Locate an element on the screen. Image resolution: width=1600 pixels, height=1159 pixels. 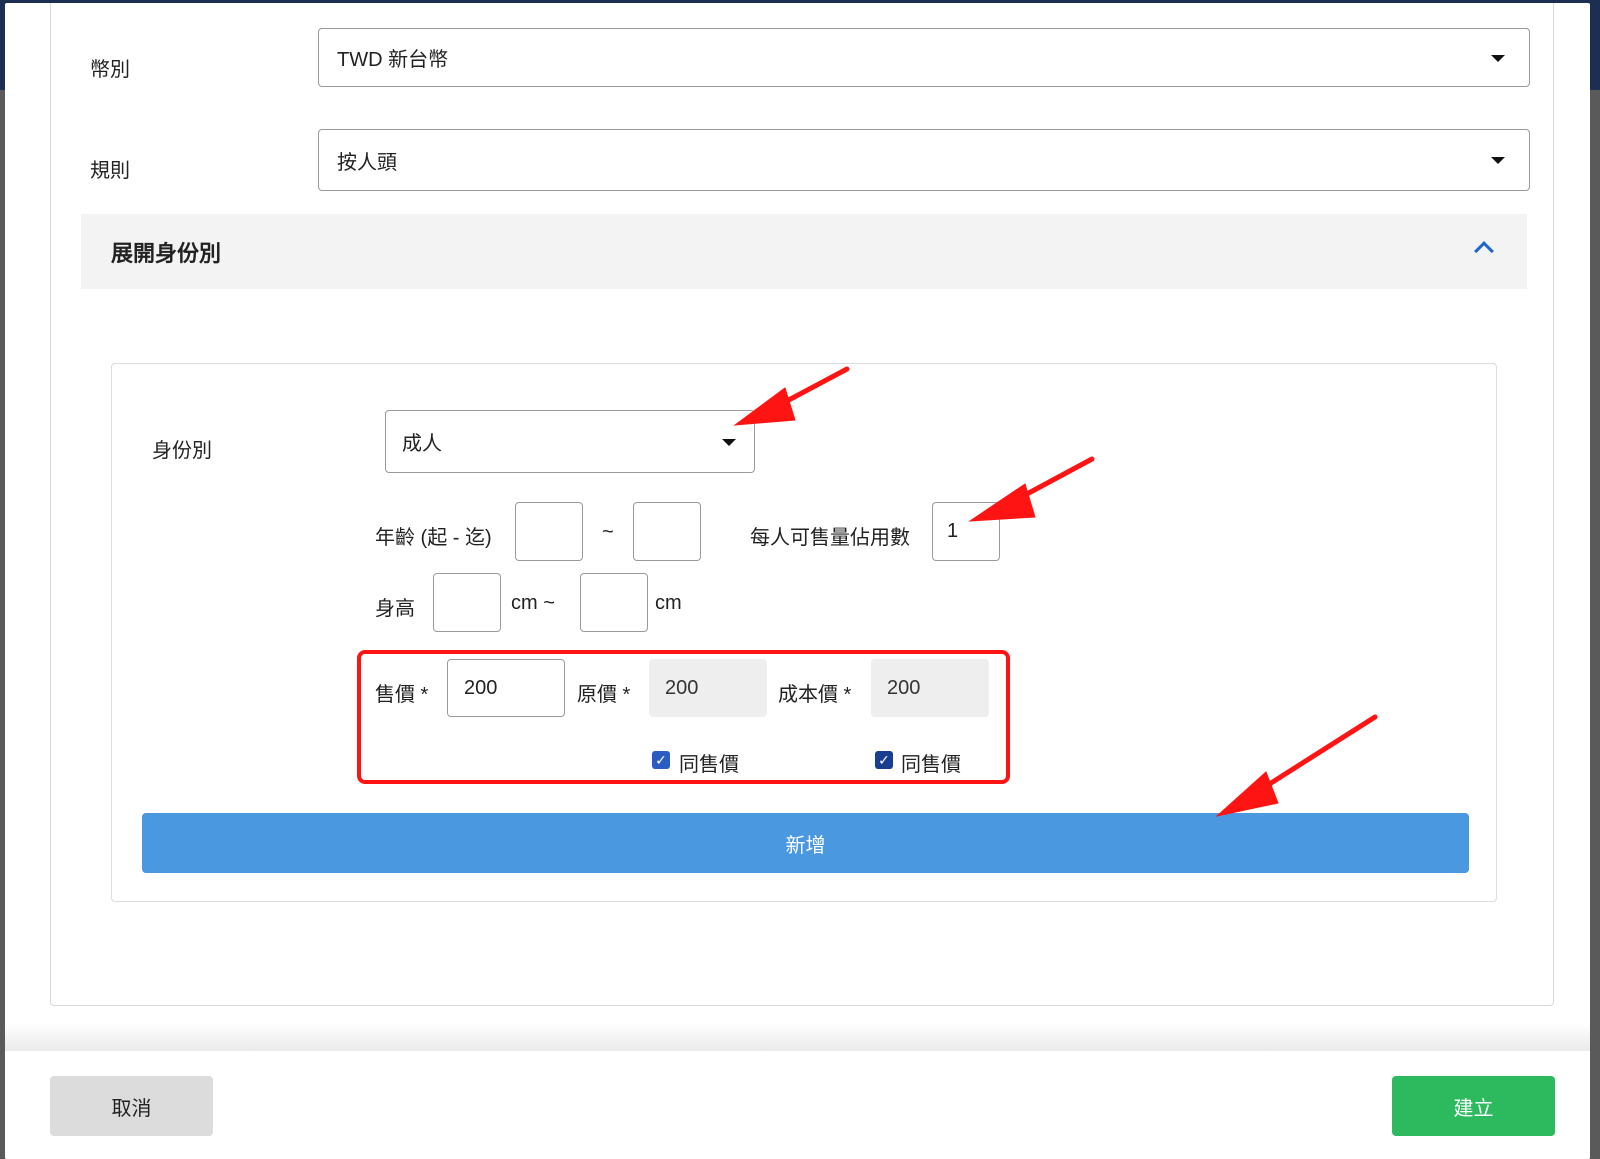
footer-divider is located at coordinates (797, 1038).